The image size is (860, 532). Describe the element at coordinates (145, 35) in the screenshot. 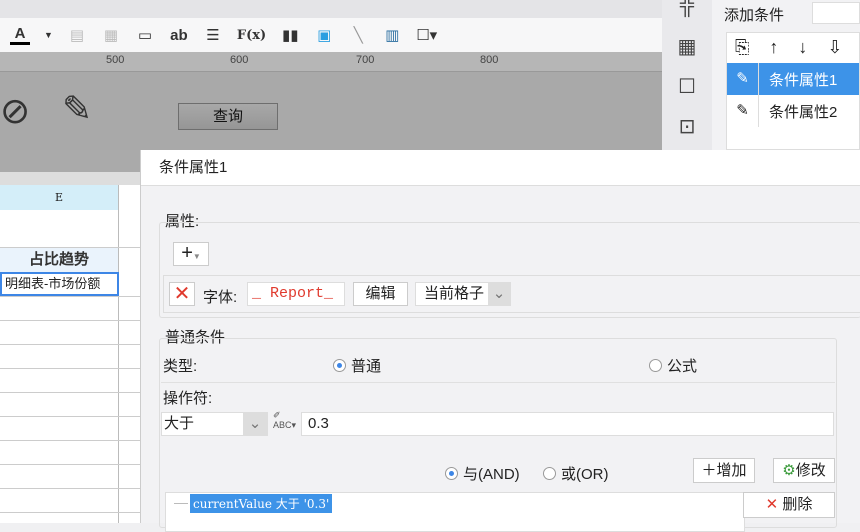

I see `field-icon: ▭` at that location.